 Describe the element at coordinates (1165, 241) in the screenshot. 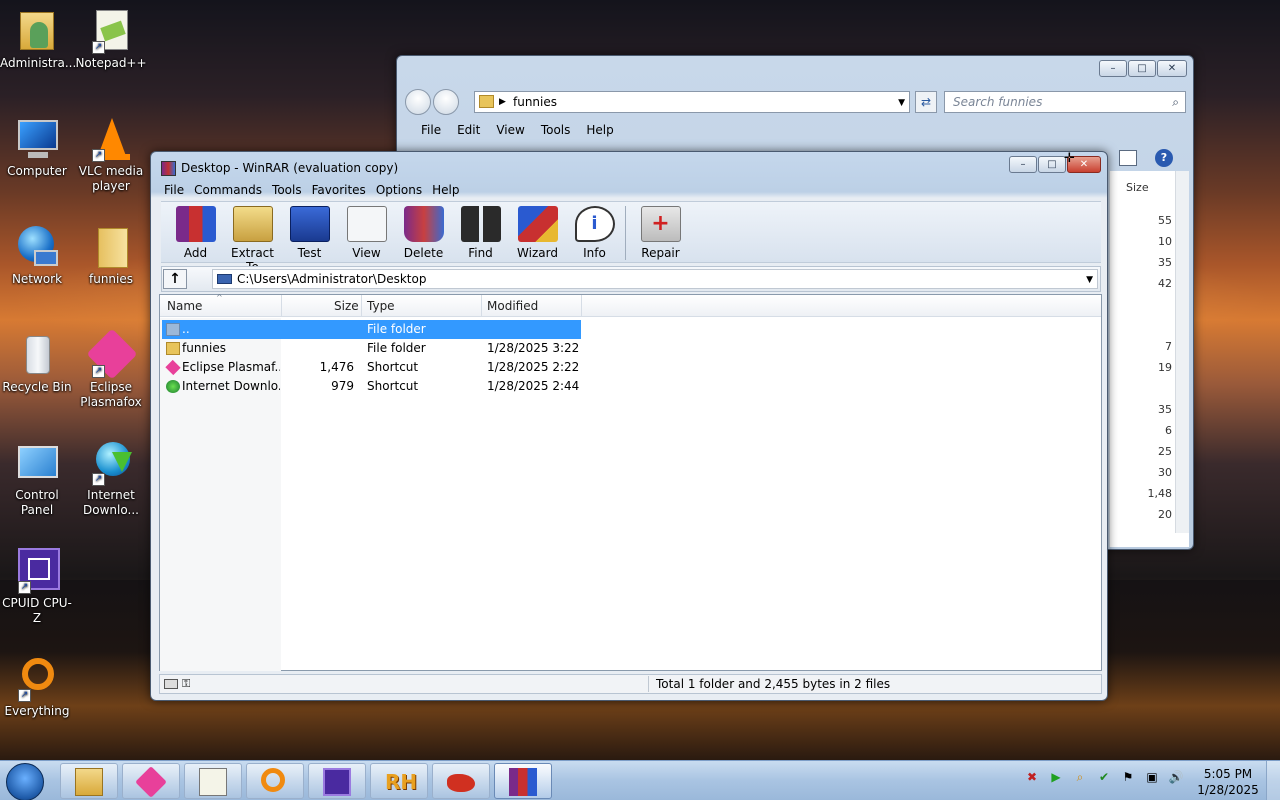

I see `size-cell: 10` at that location.